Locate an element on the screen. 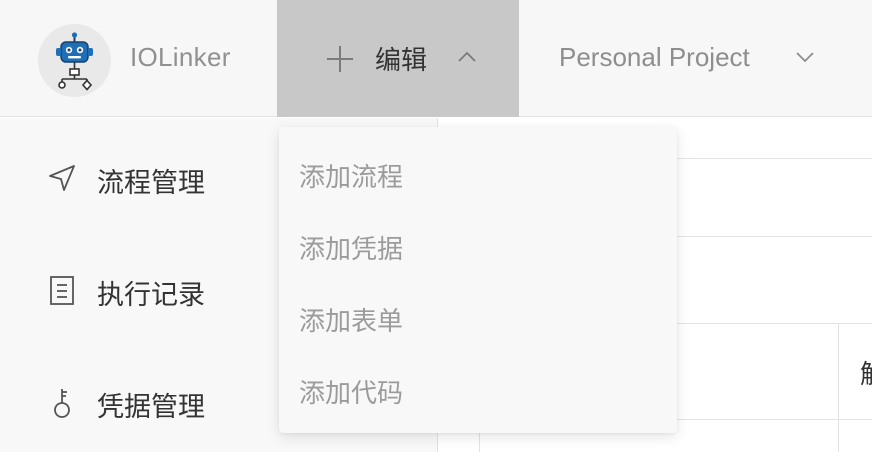 Image resolution: width=872 pixels, height=452 pixels. edit-menu-button: 编辑 is located at coordinates (398, 58).